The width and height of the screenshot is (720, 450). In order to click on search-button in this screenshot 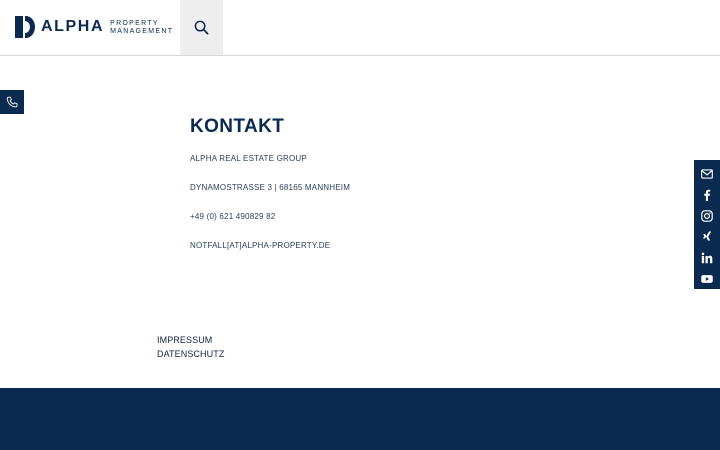, I will do `click(201, 27)`.